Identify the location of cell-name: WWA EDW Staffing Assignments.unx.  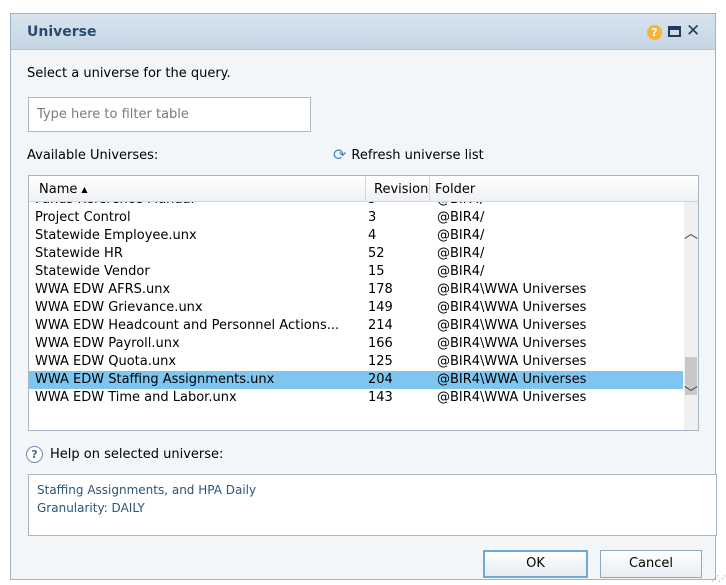
(155, 379).